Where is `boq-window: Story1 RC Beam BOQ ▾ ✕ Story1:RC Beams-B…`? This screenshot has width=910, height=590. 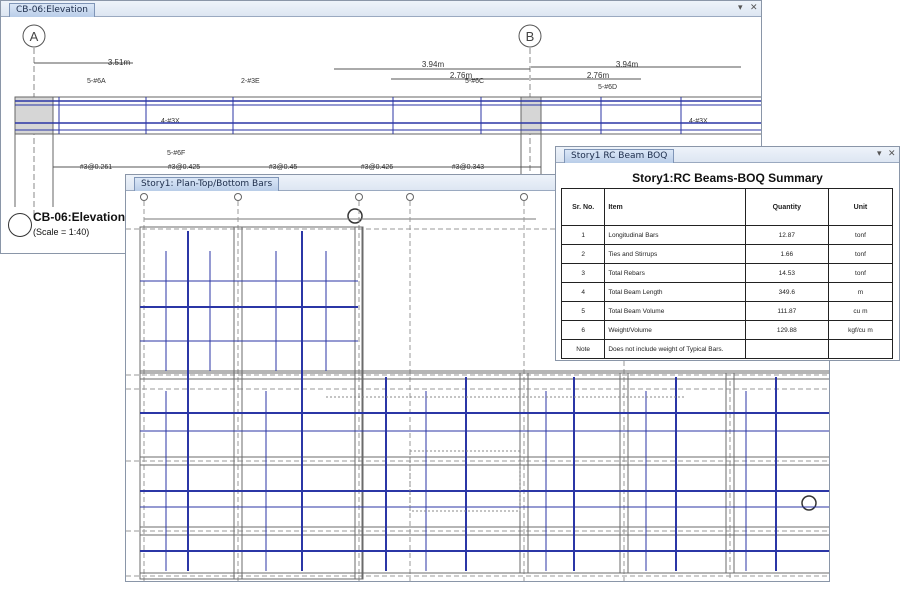
boq-window: Story1 RC Beam BOQ ▾ ✕ Story1:RC Beams-B… is located at coordinates (727, 253).